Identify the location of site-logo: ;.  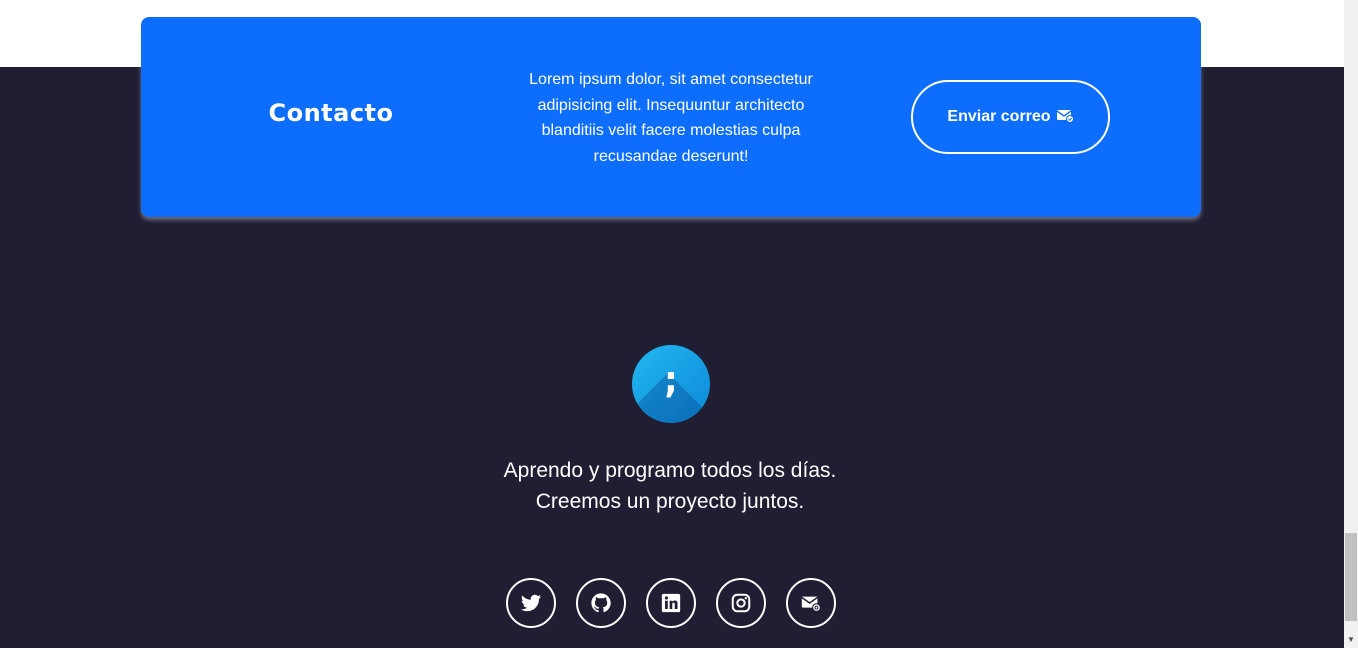
(671, 384).